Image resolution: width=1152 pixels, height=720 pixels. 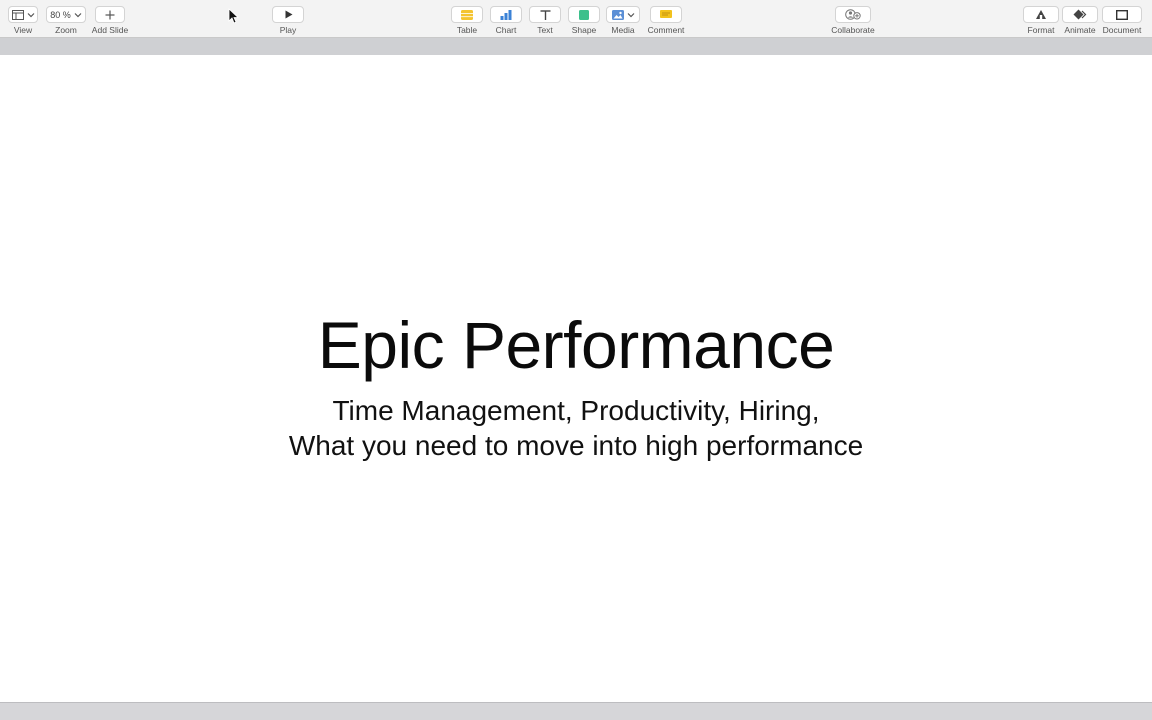 I want to click on diamond-icon, so click(x=1080, y=14).